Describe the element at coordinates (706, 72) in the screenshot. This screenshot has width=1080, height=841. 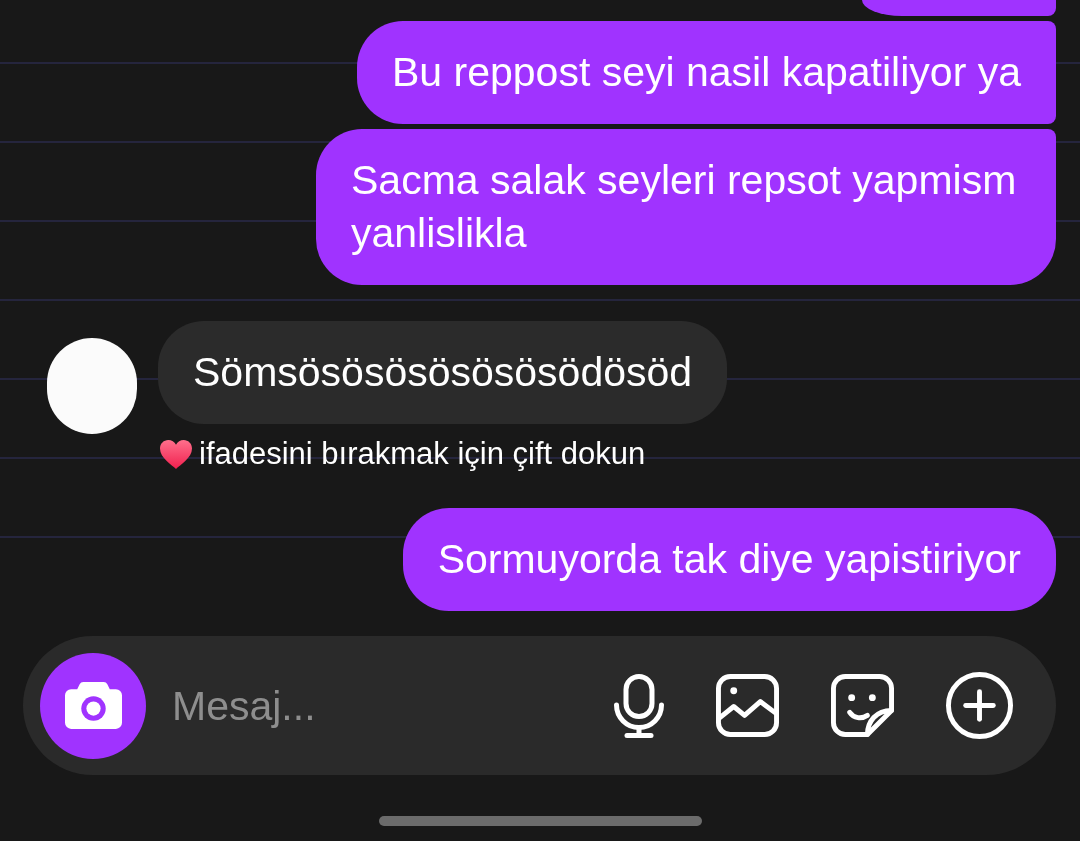
I see `message-bubble: Bu reppost seyi nasil kapatiliyor ya` at that location.